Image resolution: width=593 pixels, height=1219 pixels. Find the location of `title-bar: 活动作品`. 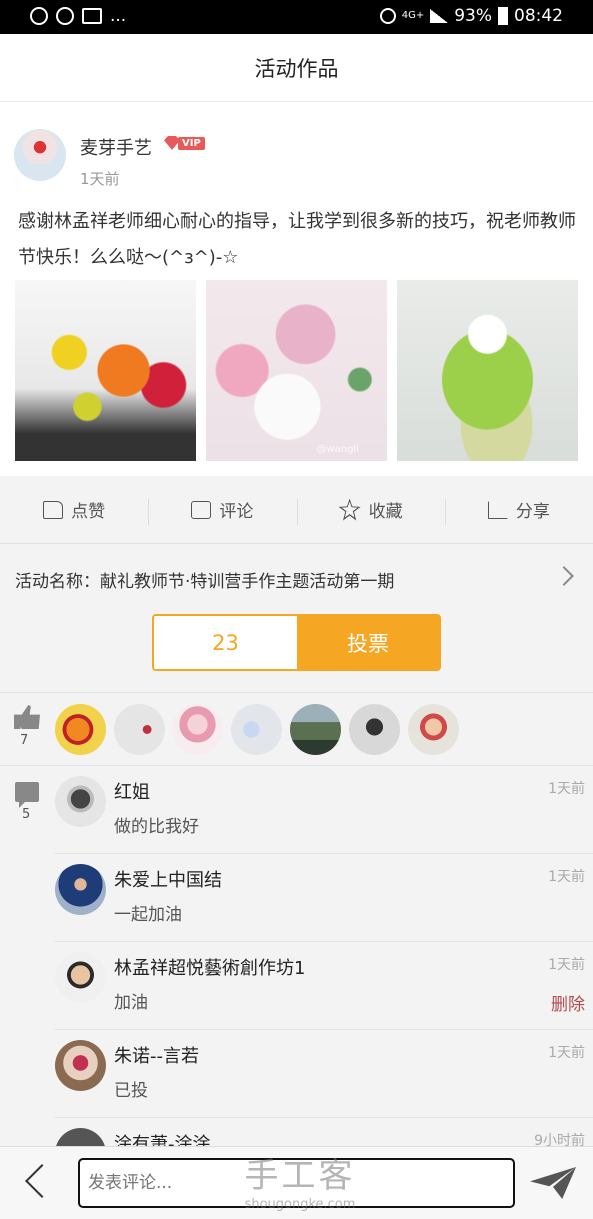

title-bar: 活动作品 is located at coordinates (296, 68).